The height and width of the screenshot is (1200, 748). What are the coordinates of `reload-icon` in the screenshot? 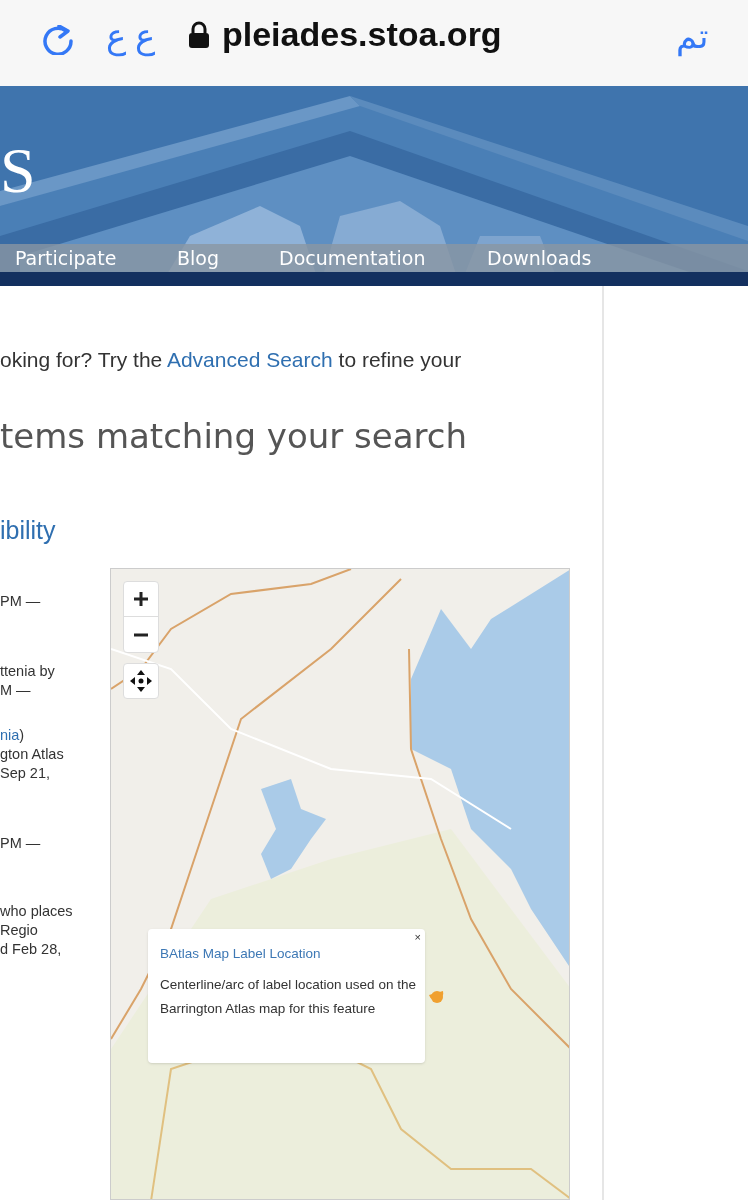 It's located at (59, 40).